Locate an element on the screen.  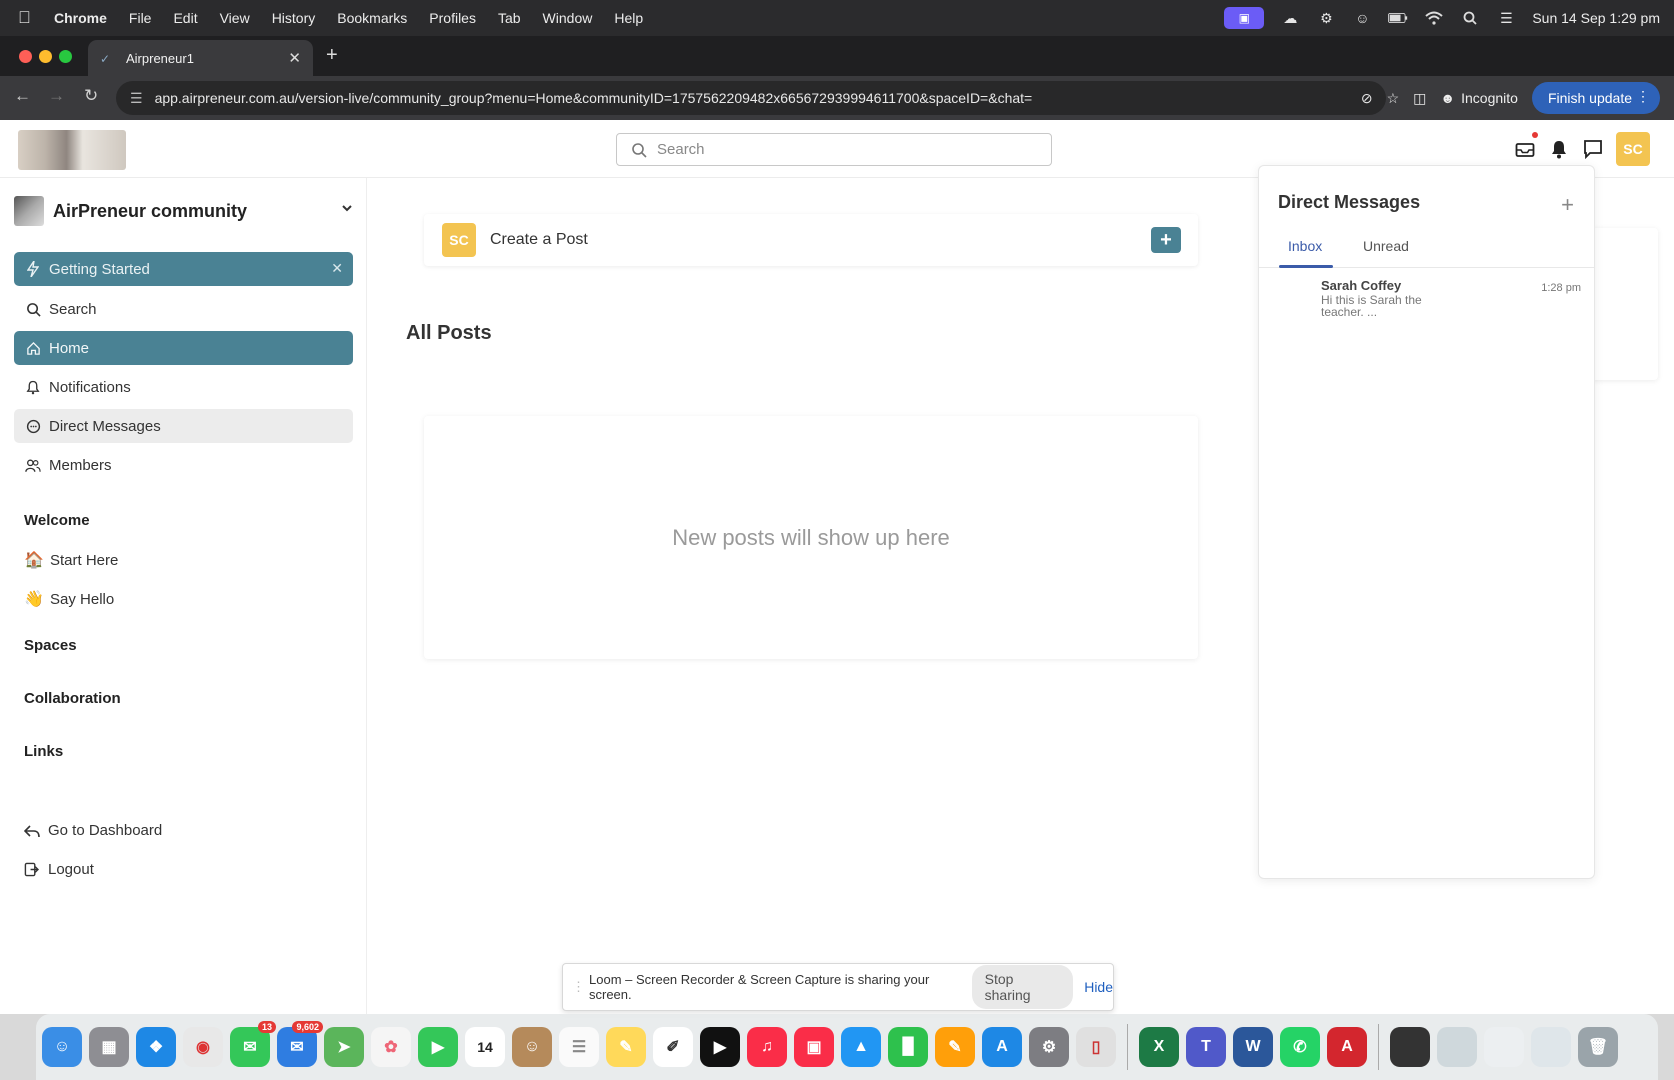
menu-file: File is located at coordinates (140, 18).